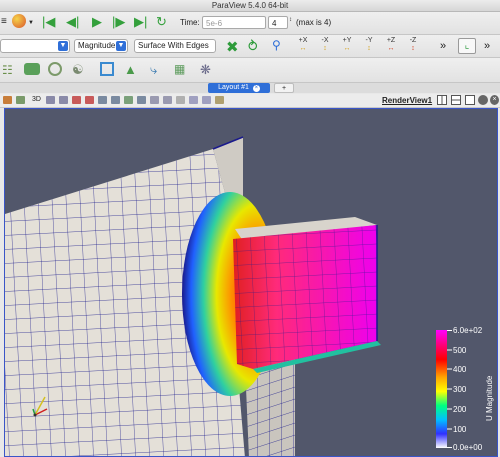 Image resolution: width=500 pixels, height=457 pixels. What do you see at coordinates (115, 100) in the screenshot?
I see `select-polygon-icon` at bounding box center [115, 100].